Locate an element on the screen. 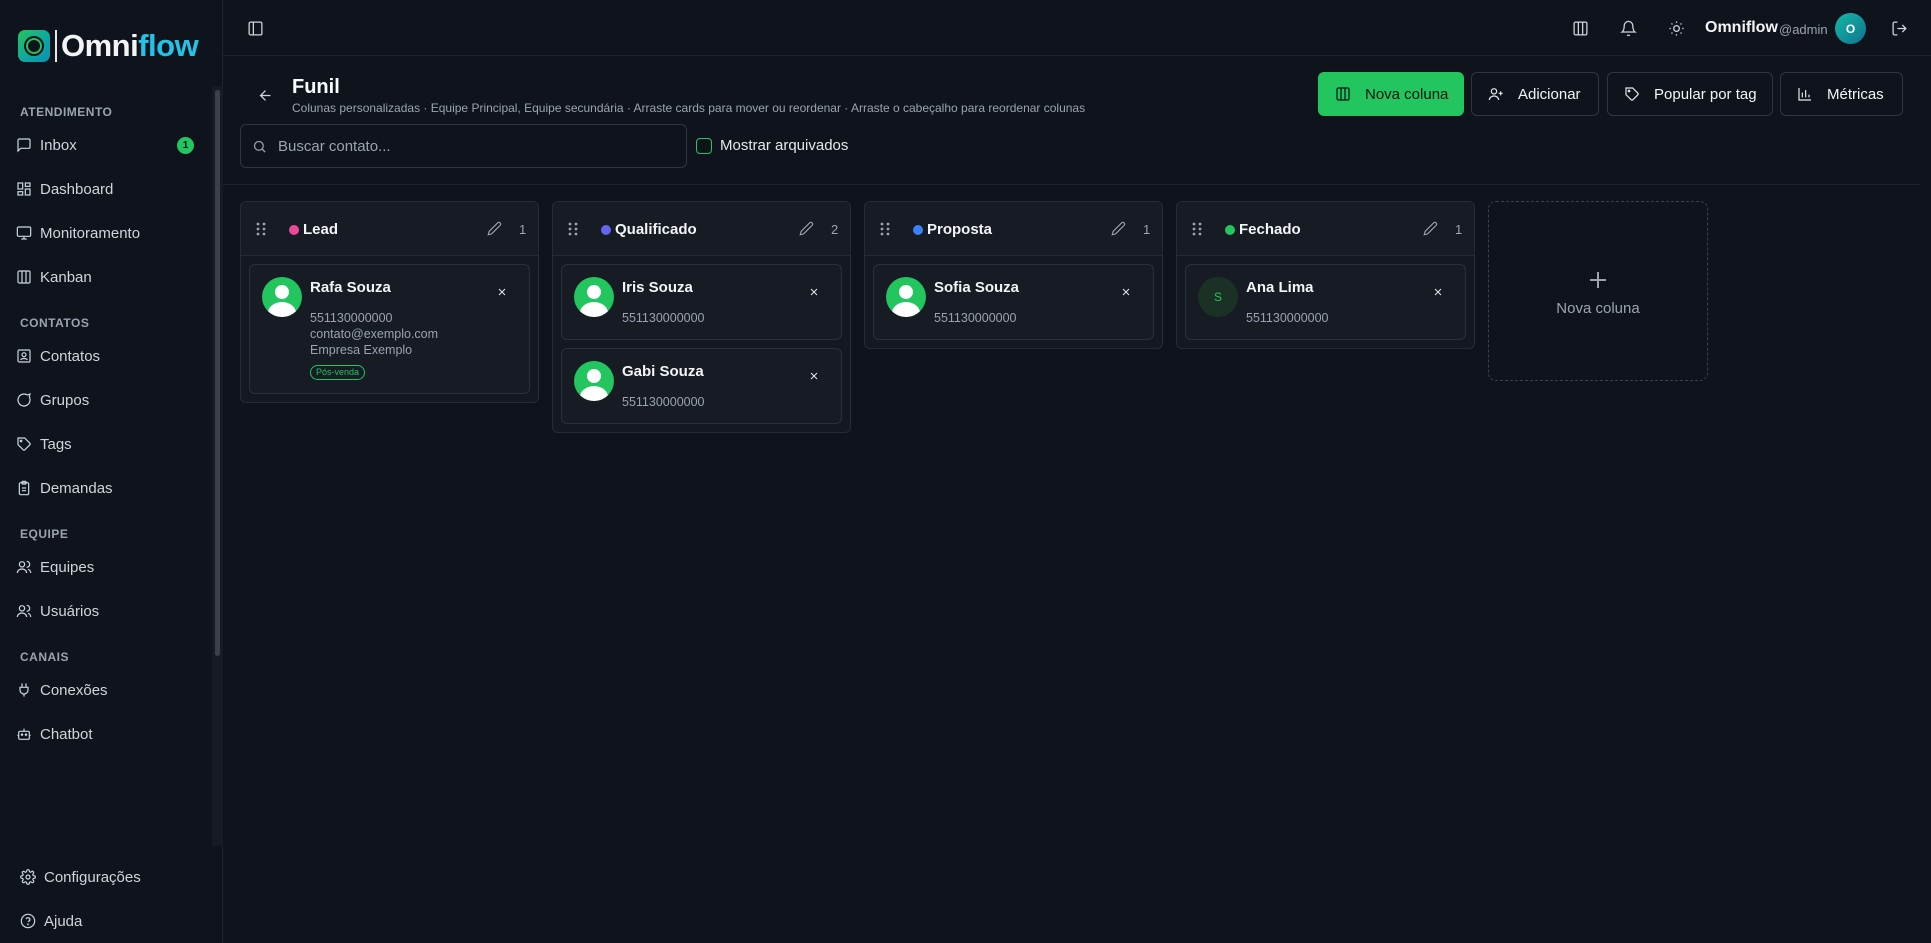 This screenshot has height=943, width=1931. sidebar-item-contatos: Contatos is located at coordinates (106, 356).